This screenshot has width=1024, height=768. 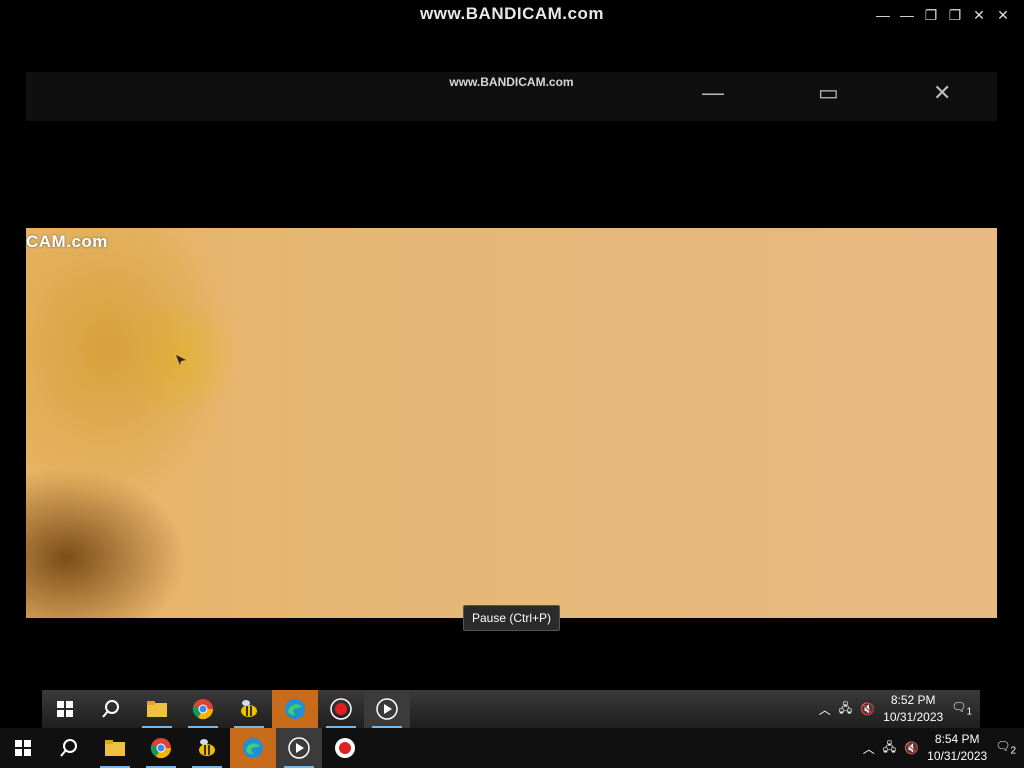 I want to click on video-watermark: CAM.com, so click(x=67, y=241).